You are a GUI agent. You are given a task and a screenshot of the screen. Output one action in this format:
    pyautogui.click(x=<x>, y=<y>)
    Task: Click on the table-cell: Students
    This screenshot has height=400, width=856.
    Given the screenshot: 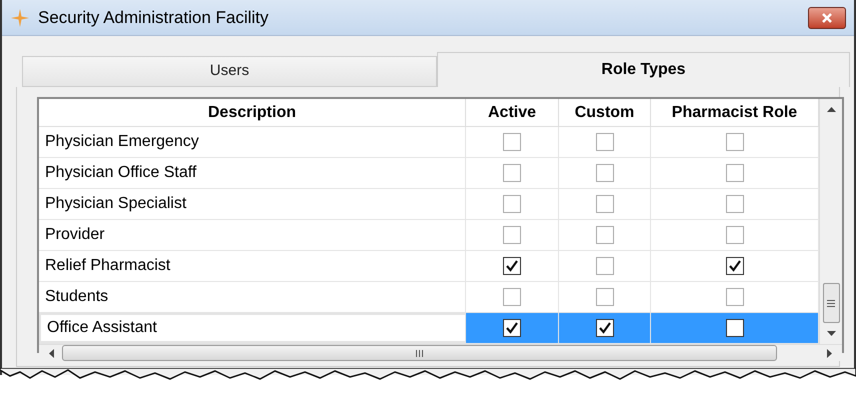 What is the action you would take?
    pyautogui.click(x=252, y=297)
    